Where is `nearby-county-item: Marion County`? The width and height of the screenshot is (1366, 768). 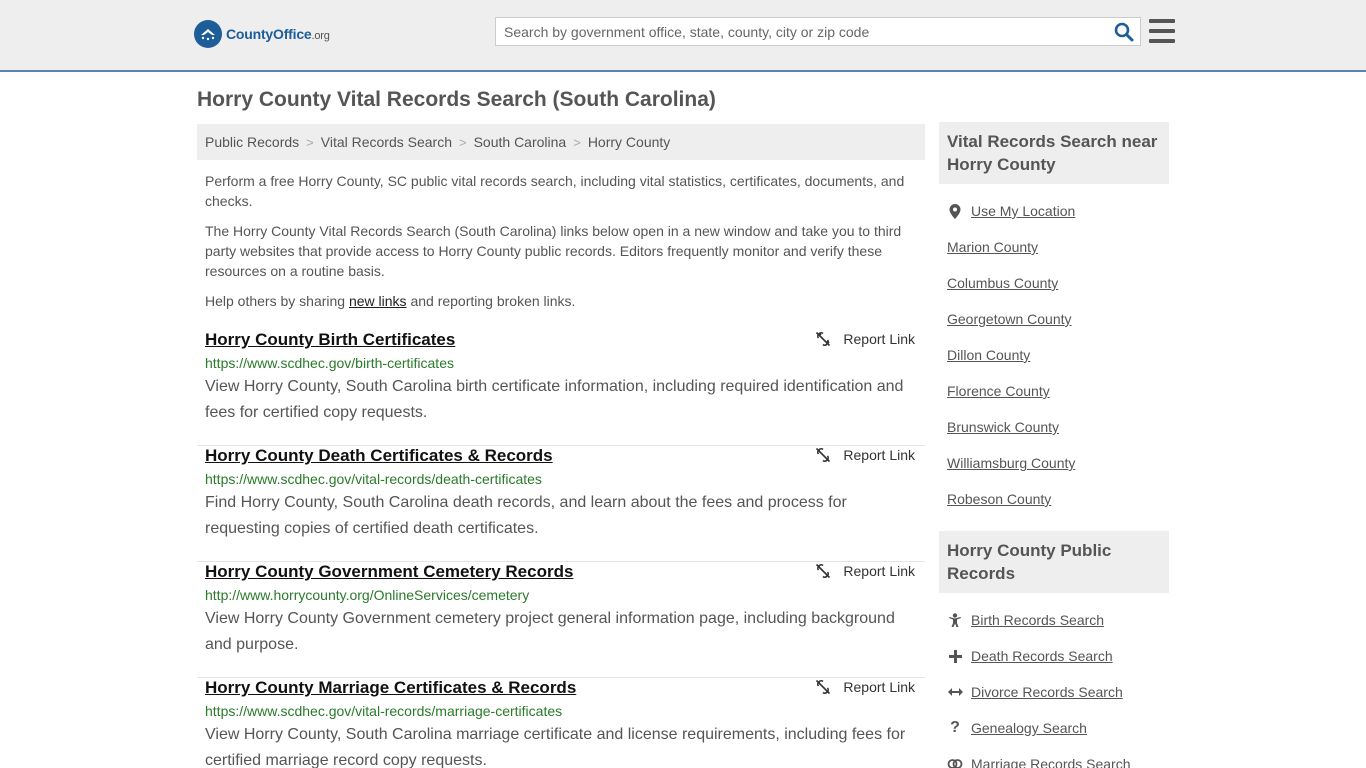
nearby-county-item: Marion County is located at coordinates (1054, 247).